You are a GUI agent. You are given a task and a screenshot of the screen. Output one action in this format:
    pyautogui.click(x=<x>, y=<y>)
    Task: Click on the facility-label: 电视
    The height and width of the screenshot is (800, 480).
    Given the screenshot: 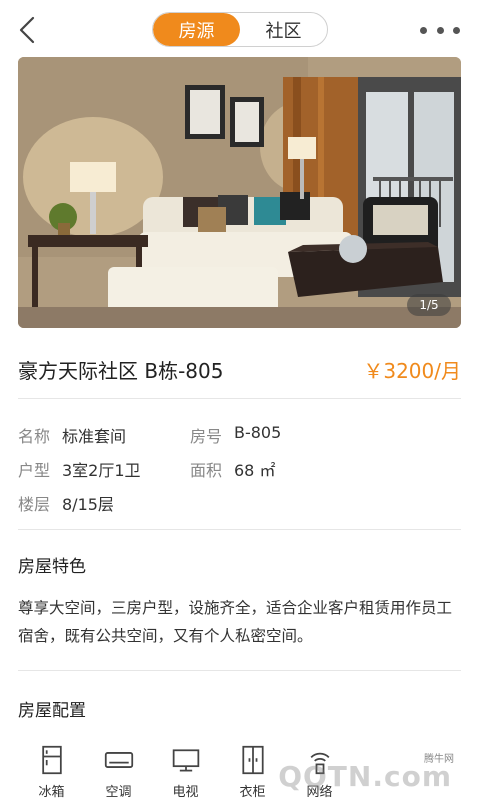 What is the action you would take?
    pyautogui.click(x=185, y=792)
    